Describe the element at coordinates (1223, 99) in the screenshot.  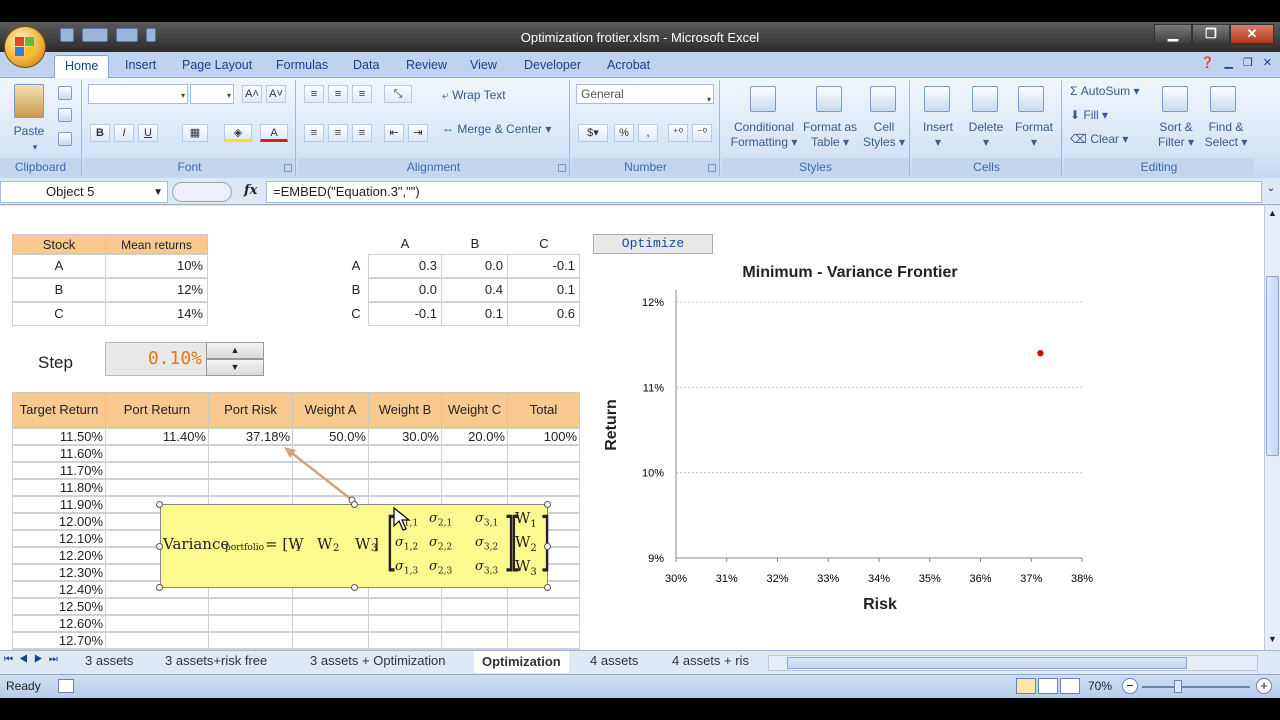
I see `find-select-icon` at that location.